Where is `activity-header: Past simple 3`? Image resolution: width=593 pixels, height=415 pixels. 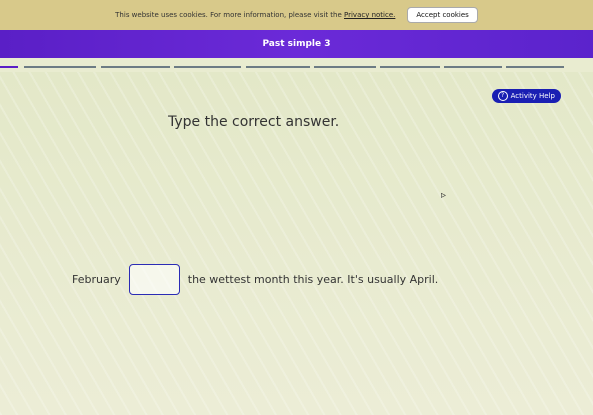 activity-header: Past simple 3 is located at coordinates (296, 44).